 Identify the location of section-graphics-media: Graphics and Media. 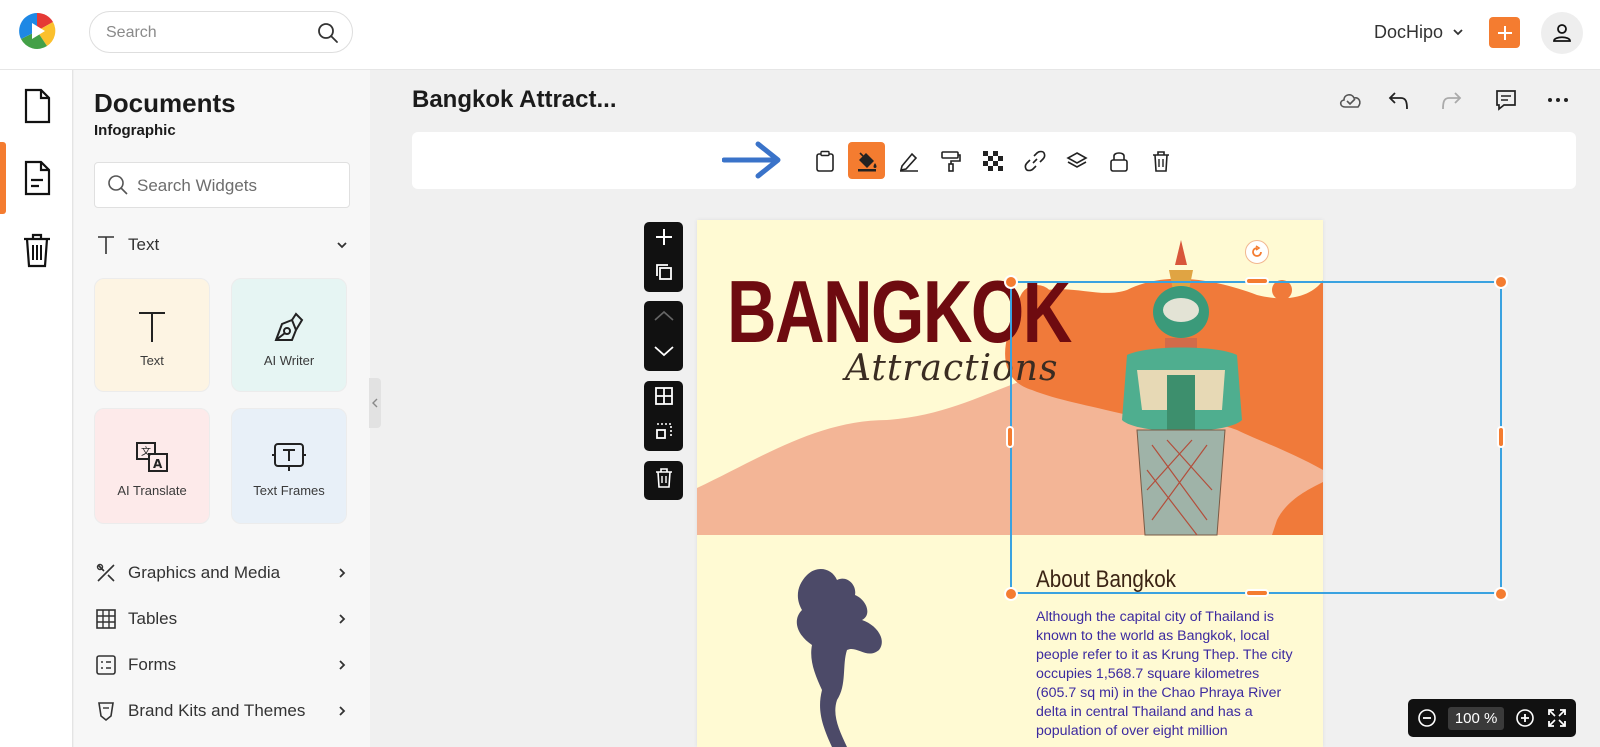
(222, 573).